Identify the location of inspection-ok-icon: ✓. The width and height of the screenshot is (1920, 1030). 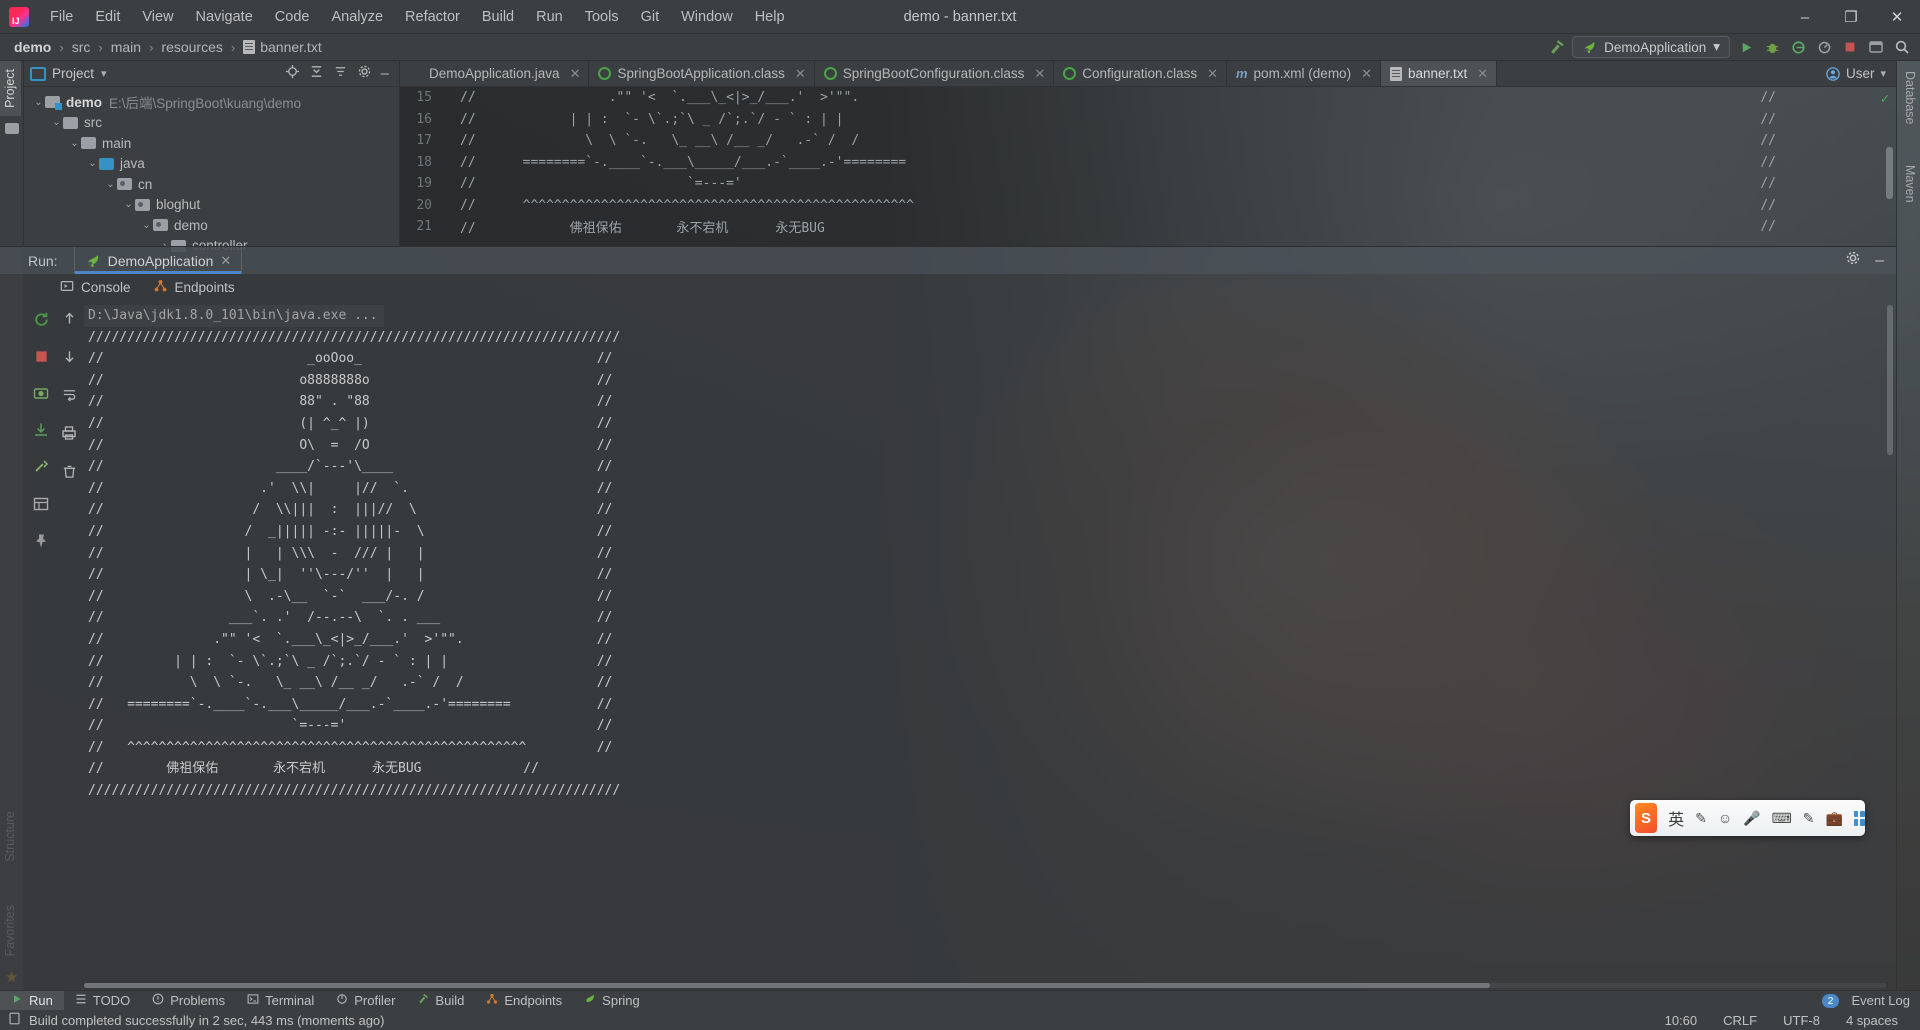
(1885, 99).